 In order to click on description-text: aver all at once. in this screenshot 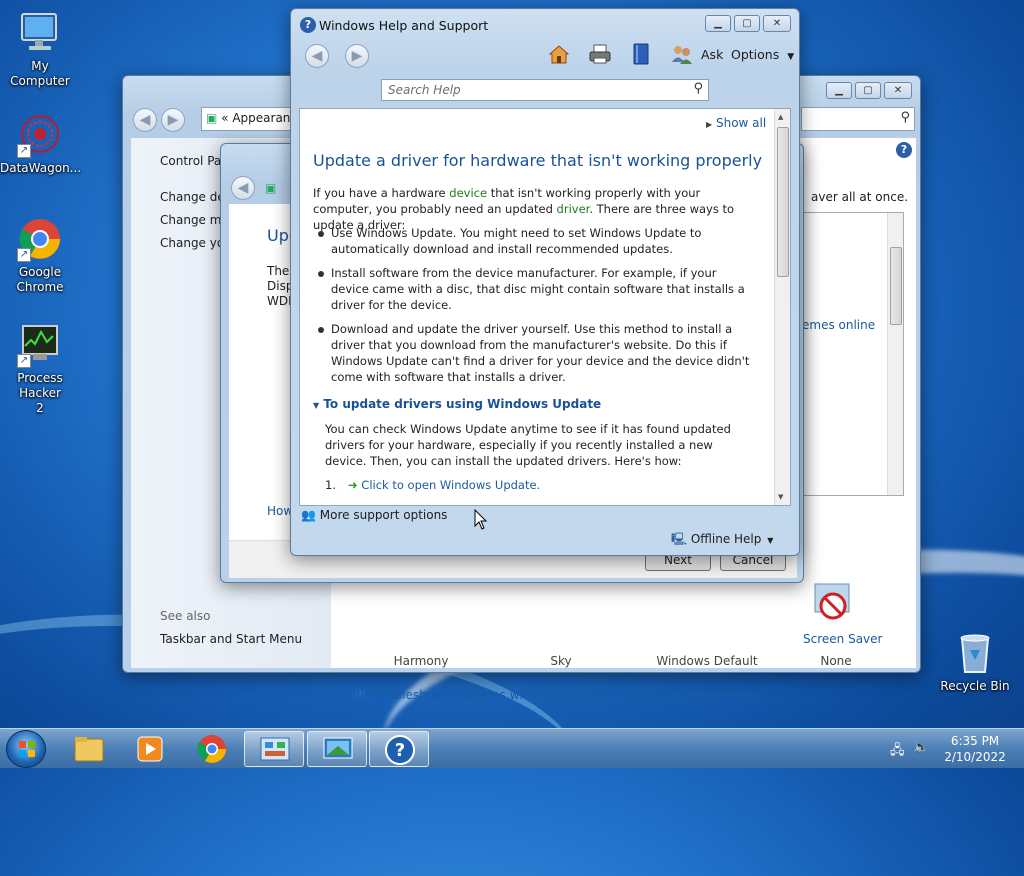, I will do `click(860, 197)`.